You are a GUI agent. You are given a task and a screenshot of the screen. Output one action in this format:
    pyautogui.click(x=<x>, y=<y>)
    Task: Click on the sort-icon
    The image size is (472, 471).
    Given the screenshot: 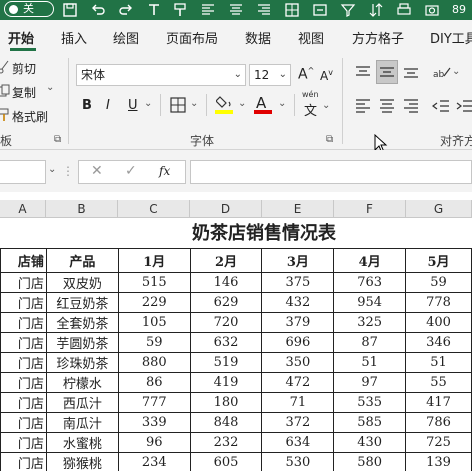 What is the action you would take?
    pyautogui.click(x=376, y=10)
    